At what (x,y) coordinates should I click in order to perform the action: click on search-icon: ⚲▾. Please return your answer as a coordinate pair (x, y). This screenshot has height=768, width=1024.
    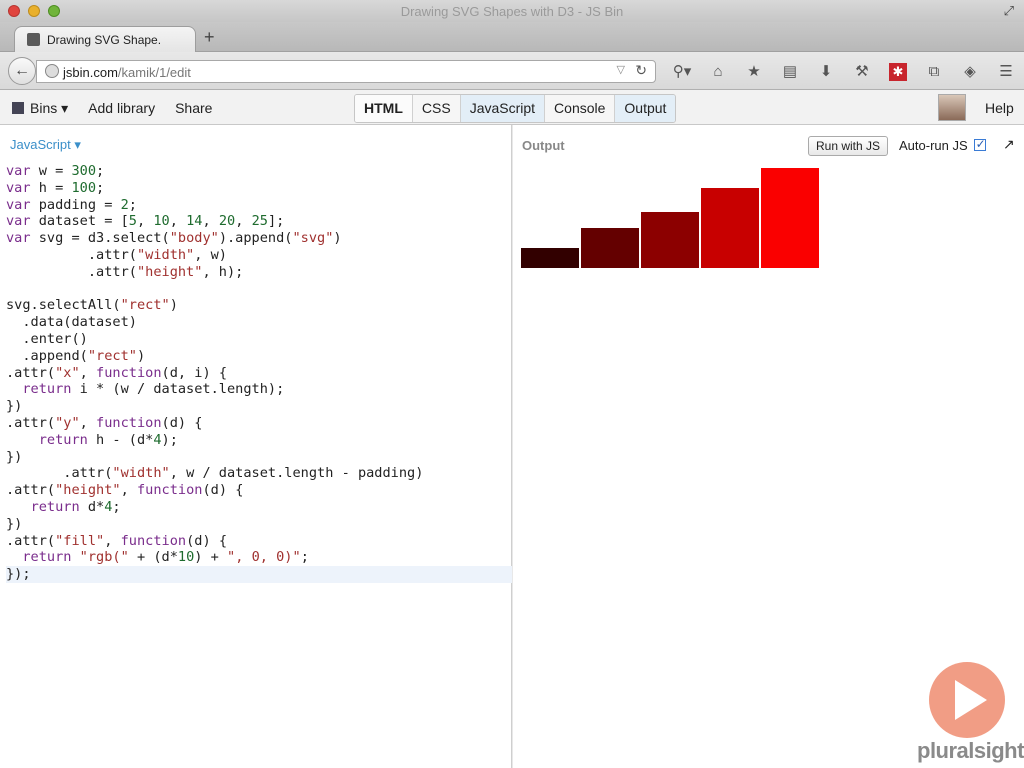
    Looking at the image, I should click on (682, 72).